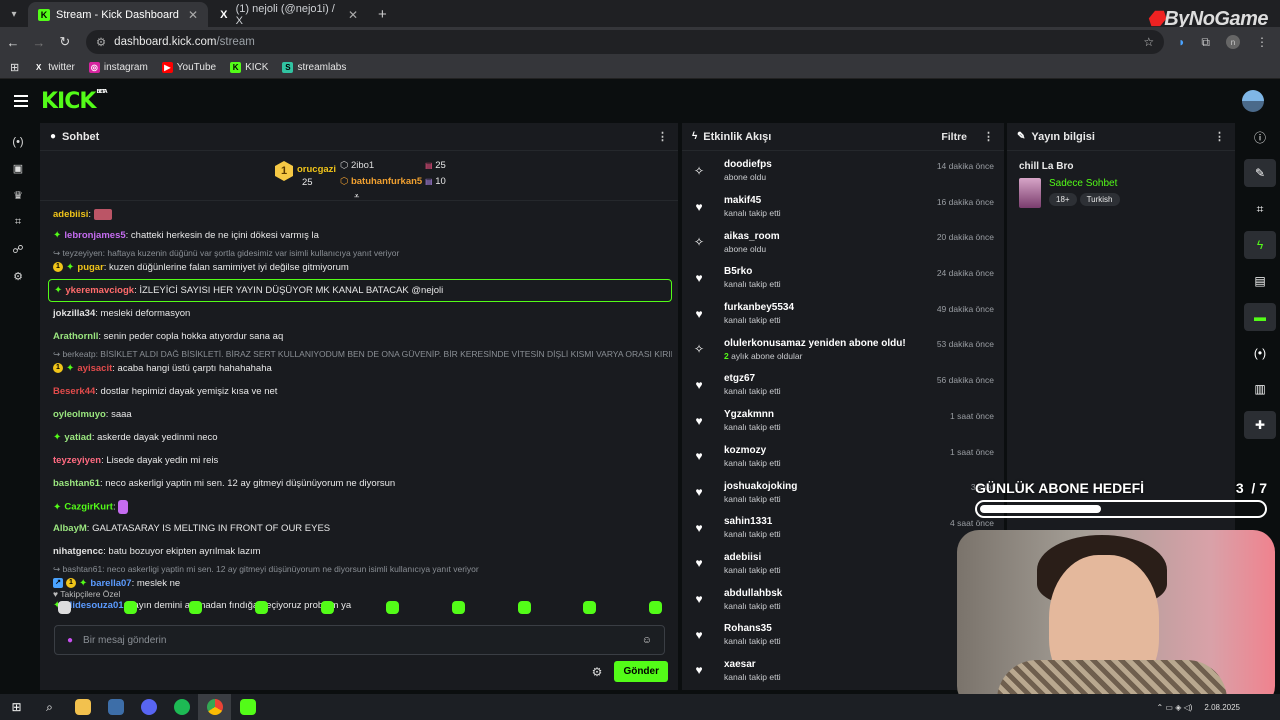 The image size is (1280, 720). Describe the element at coordinates (249, 67) in the screenshot. I see `bookmark-kick: K KICK` at that location.